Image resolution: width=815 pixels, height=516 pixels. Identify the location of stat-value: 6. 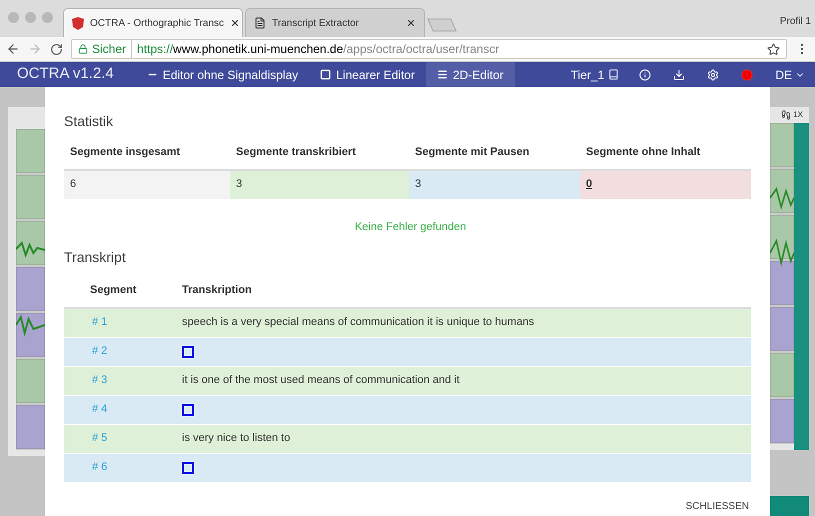
(147, 184).